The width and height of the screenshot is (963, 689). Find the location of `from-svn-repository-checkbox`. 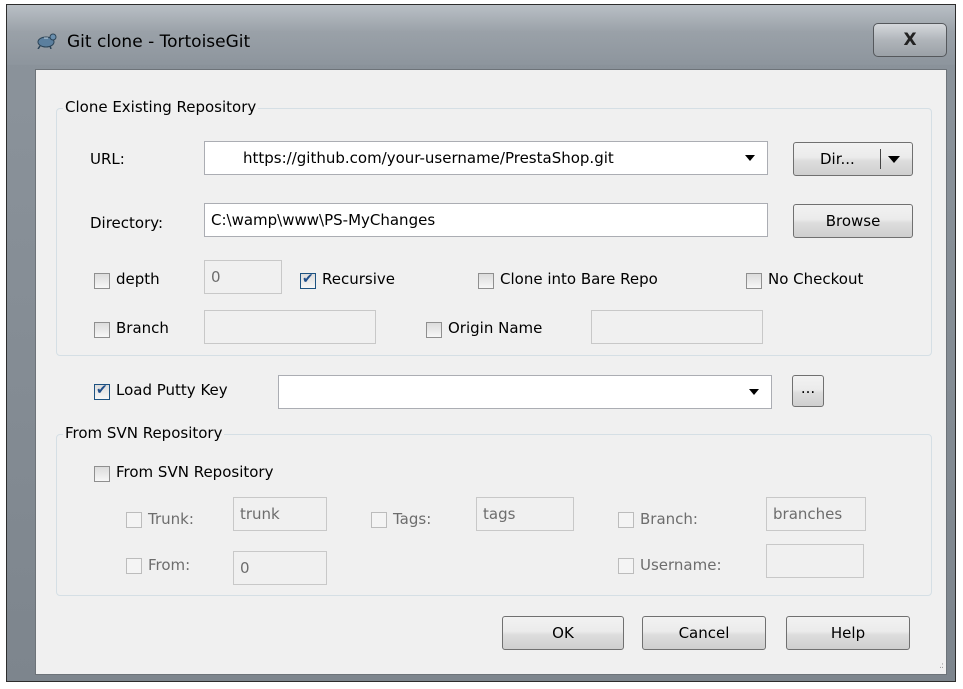

from-svn-repository-checkbox is located at coordinates (102, 474).